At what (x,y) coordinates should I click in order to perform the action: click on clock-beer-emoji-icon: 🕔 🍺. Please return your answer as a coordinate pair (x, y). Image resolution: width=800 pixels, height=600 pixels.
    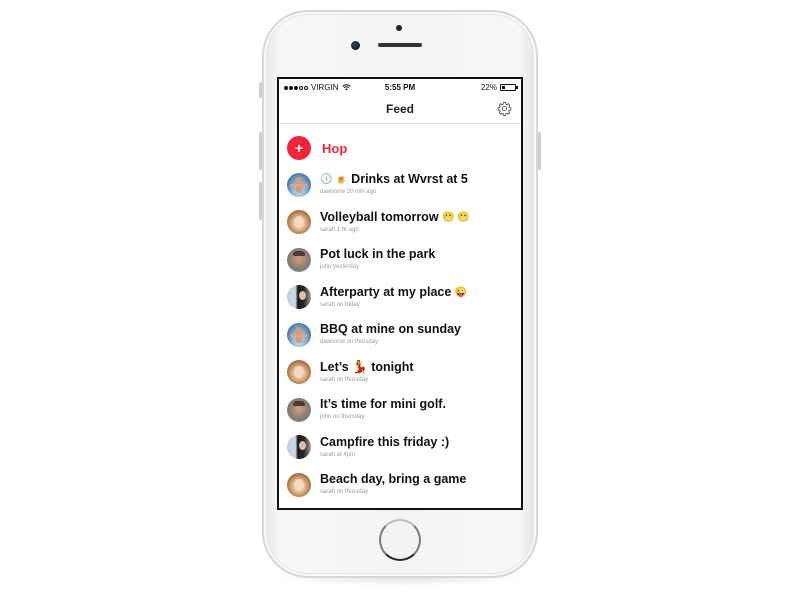
    Looking at the image, I should click on (334, 180).